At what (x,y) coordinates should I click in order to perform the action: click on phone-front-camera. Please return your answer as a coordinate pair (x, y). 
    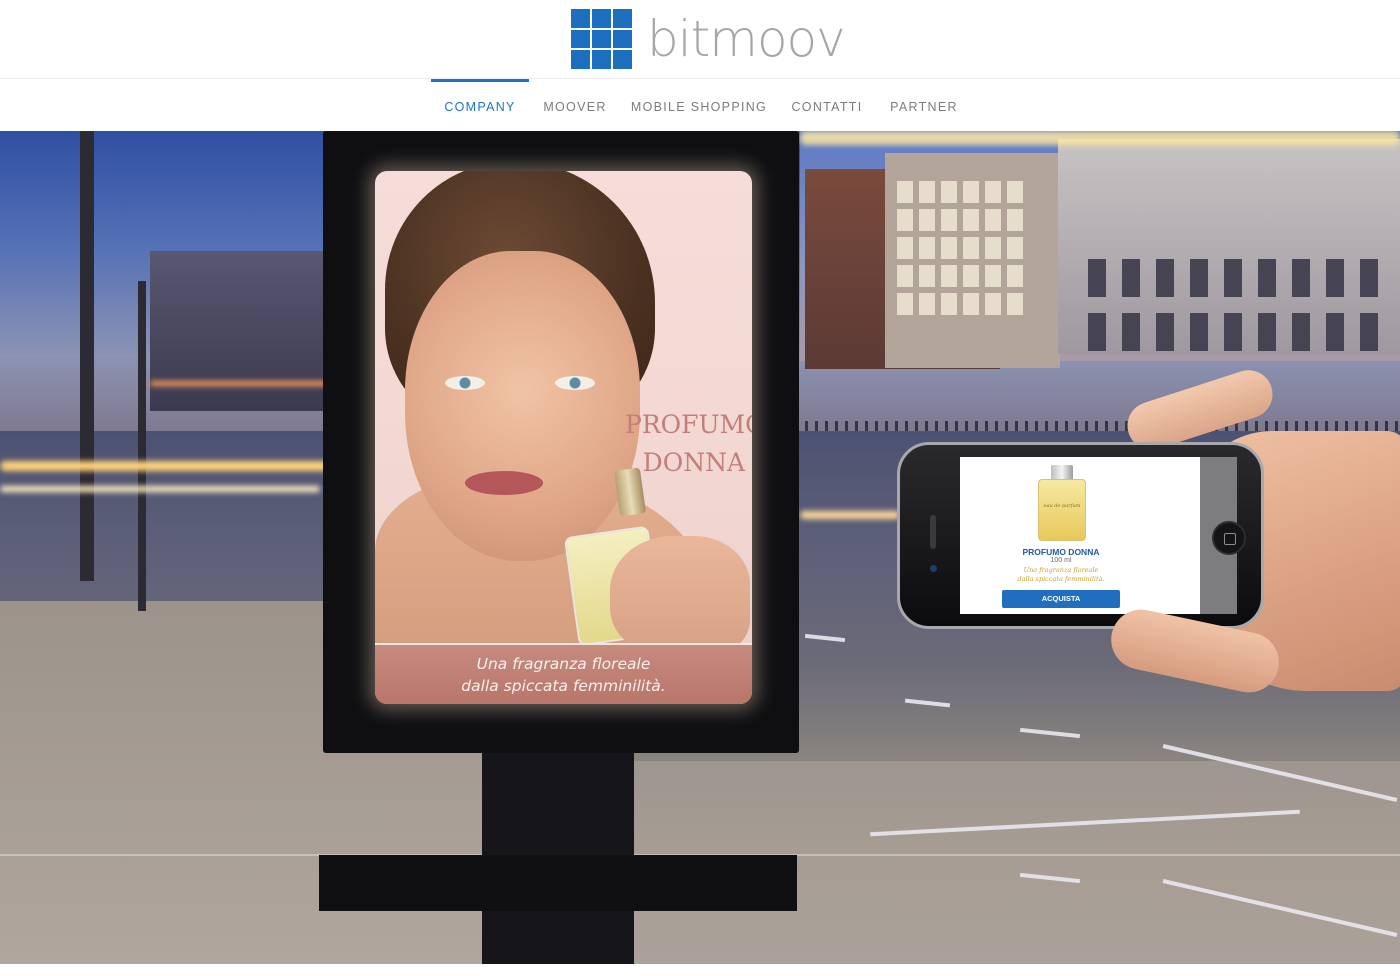
    Looking at the image, I should click on (933, 568).